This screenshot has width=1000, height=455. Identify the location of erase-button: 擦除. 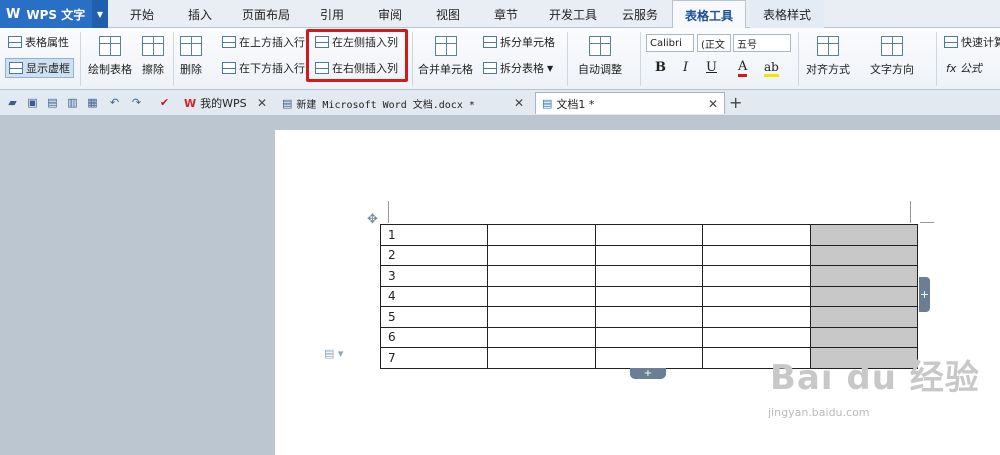
(153, 56).